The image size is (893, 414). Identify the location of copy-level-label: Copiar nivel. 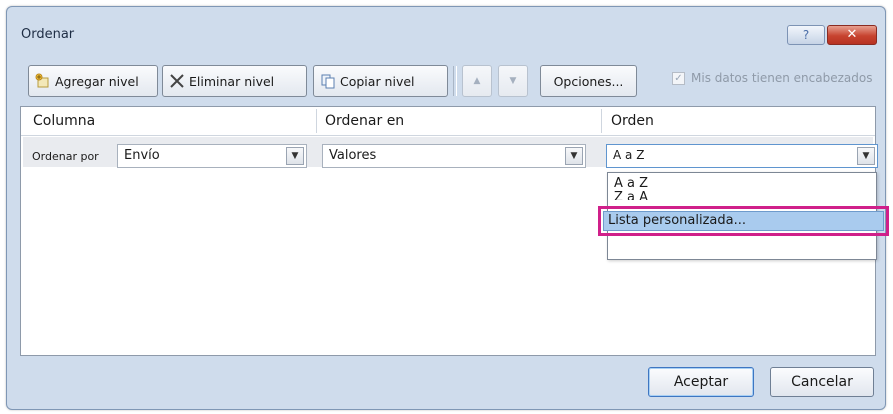
(377, 81).